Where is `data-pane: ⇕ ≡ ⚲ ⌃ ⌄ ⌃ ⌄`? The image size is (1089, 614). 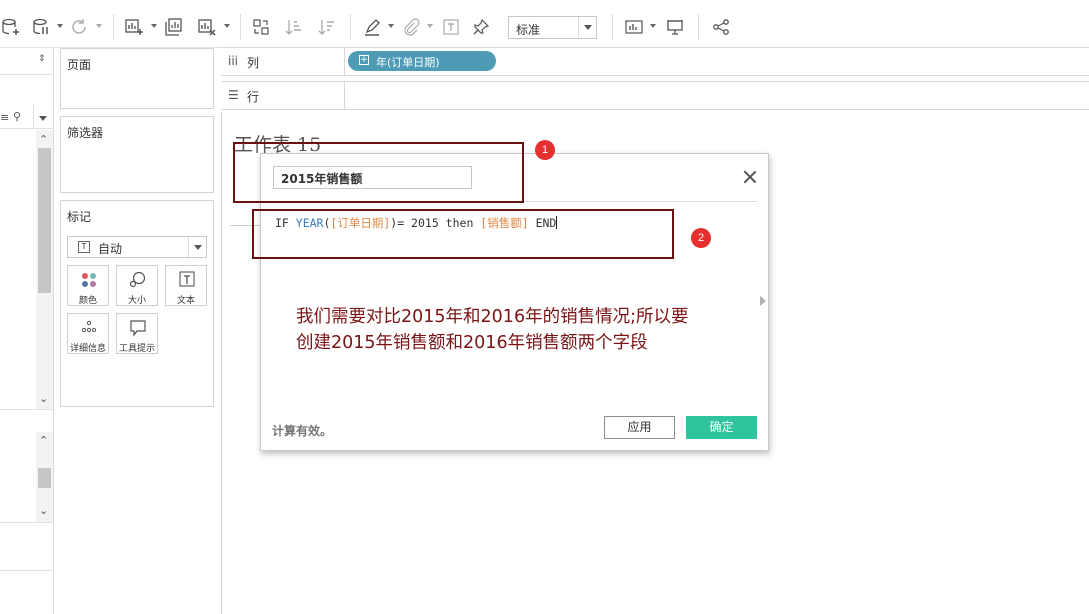 data-pane: ⇕ ≡ ⚲ ⌃ ⌄ ⌃ ⌄ is located at coordinates (27, 331).